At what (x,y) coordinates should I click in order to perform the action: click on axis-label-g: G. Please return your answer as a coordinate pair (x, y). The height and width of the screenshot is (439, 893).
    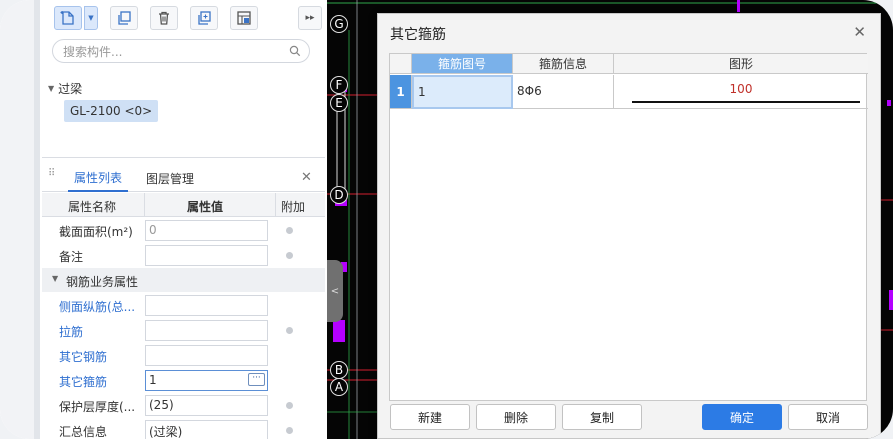
    Looking at the image, I should click on (339, 24).